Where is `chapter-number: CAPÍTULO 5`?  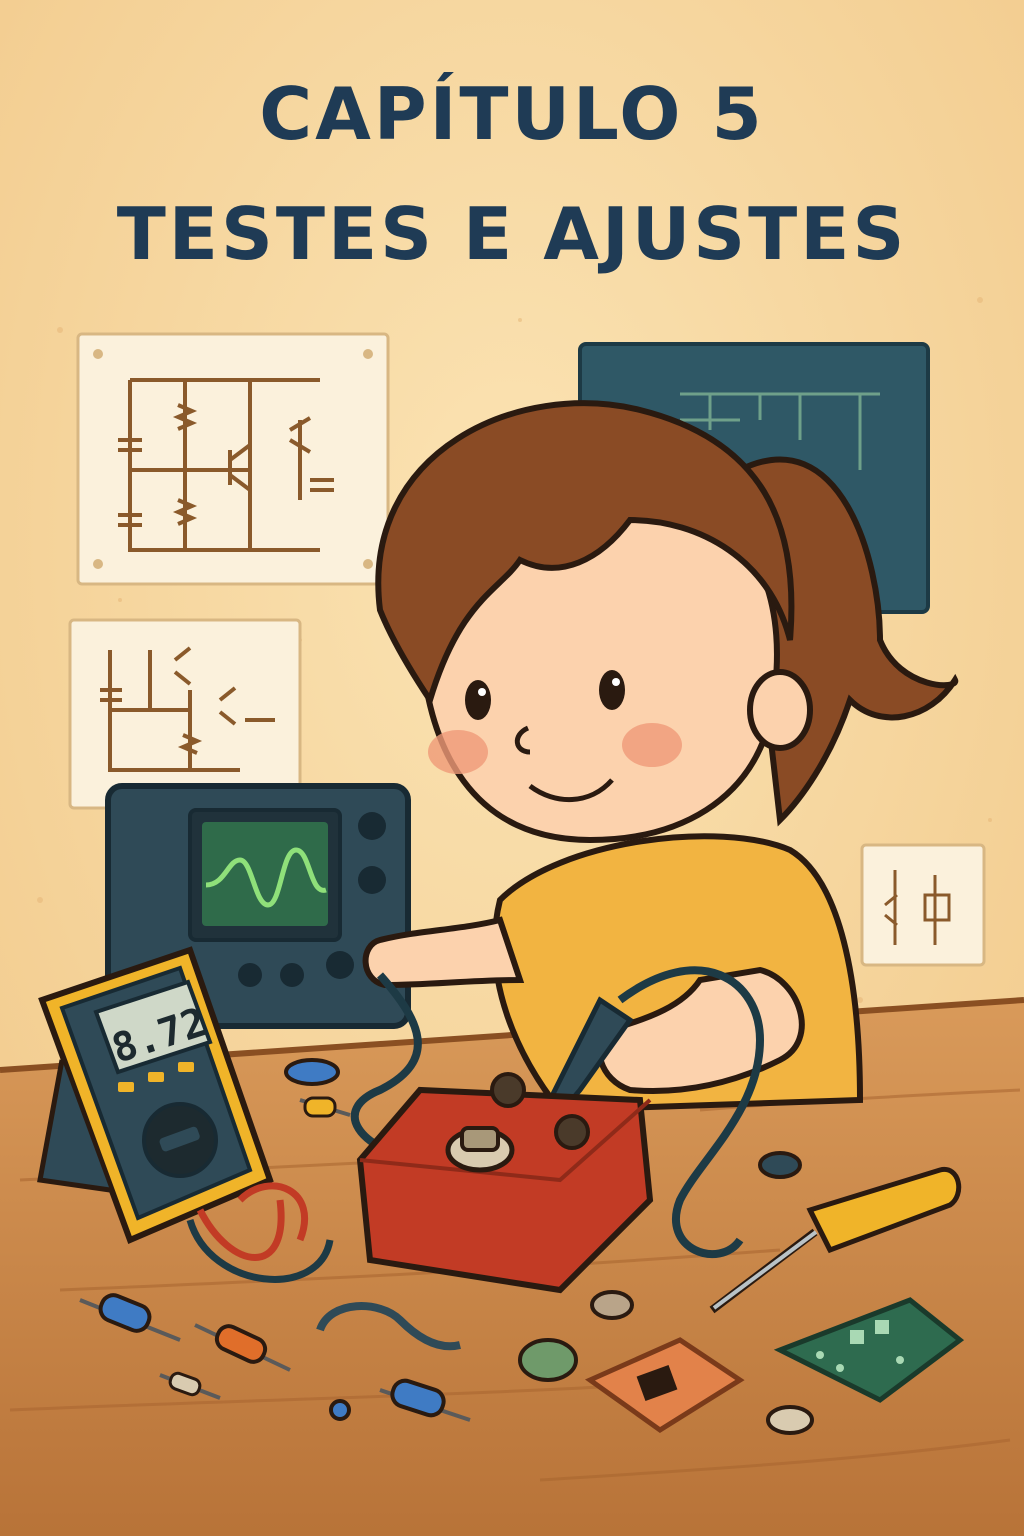
chapter-number: CAPÍTULO 5 is located at coordinates (512, 114).